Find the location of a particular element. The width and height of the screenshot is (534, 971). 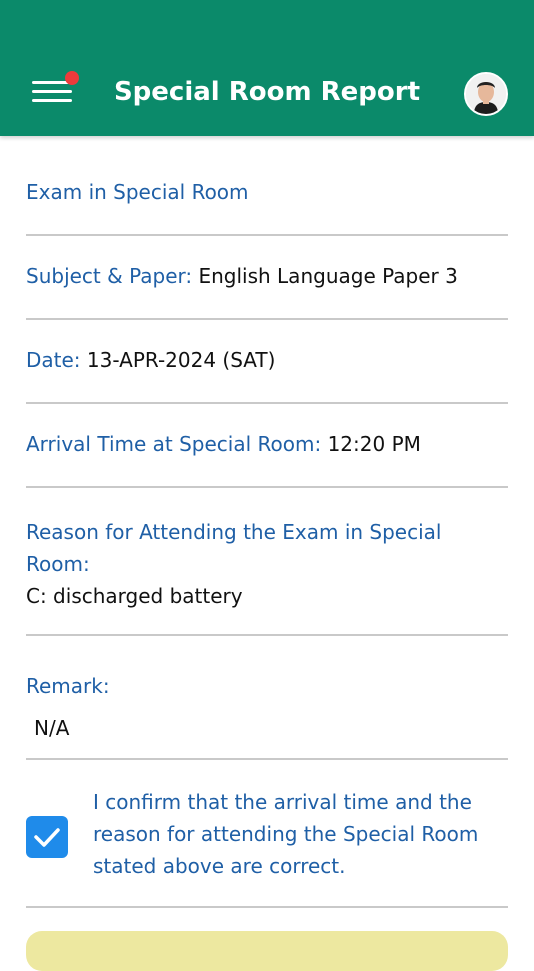

page-title: Special Room Report is located at coordinates (267, 92).